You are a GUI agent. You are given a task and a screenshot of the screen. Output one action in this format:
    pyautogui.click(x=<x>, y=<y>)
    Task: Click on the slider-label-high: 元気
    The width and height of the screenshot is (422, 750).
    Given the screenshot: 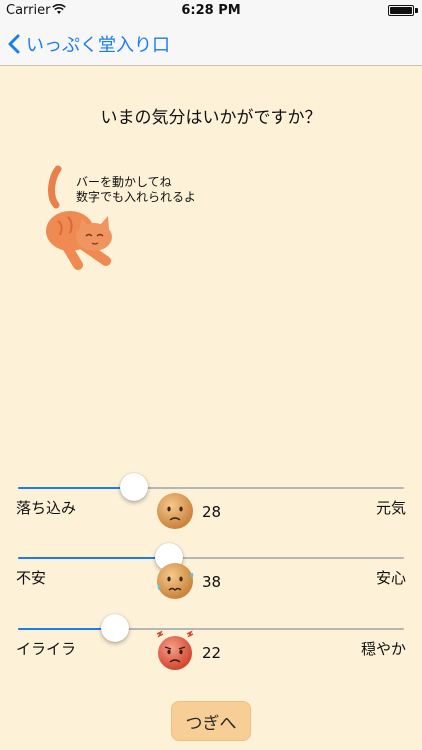 What is the action you would take?
    pyautogui.click(x=390, y=508)
    